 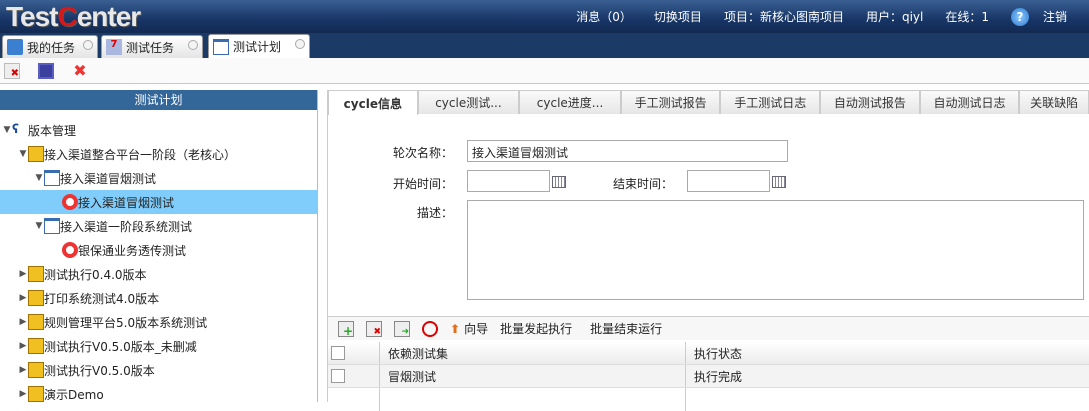 What do you see at coordinates (158, 298) in the screenshot?
I see `tree-node: ▶ 打印系统测试4.0版本` at bounding box center [158, 298].